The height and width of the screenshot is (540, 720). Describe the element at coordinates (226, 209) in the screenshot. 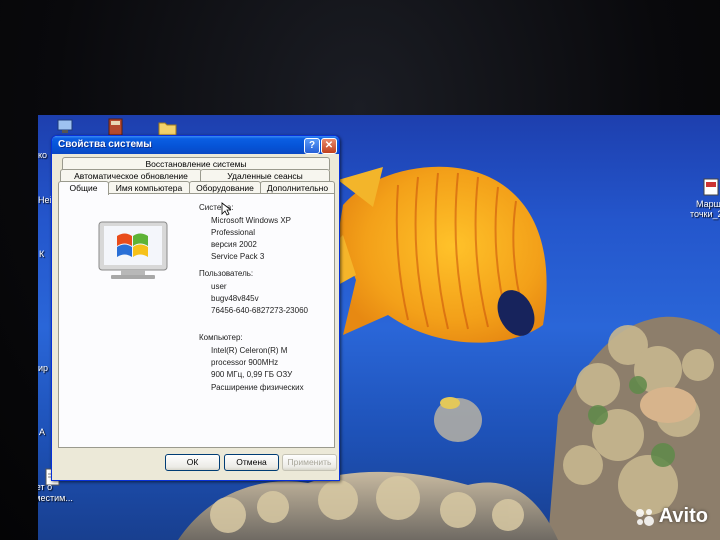

I see `mouse-cursor-icon` at that location.